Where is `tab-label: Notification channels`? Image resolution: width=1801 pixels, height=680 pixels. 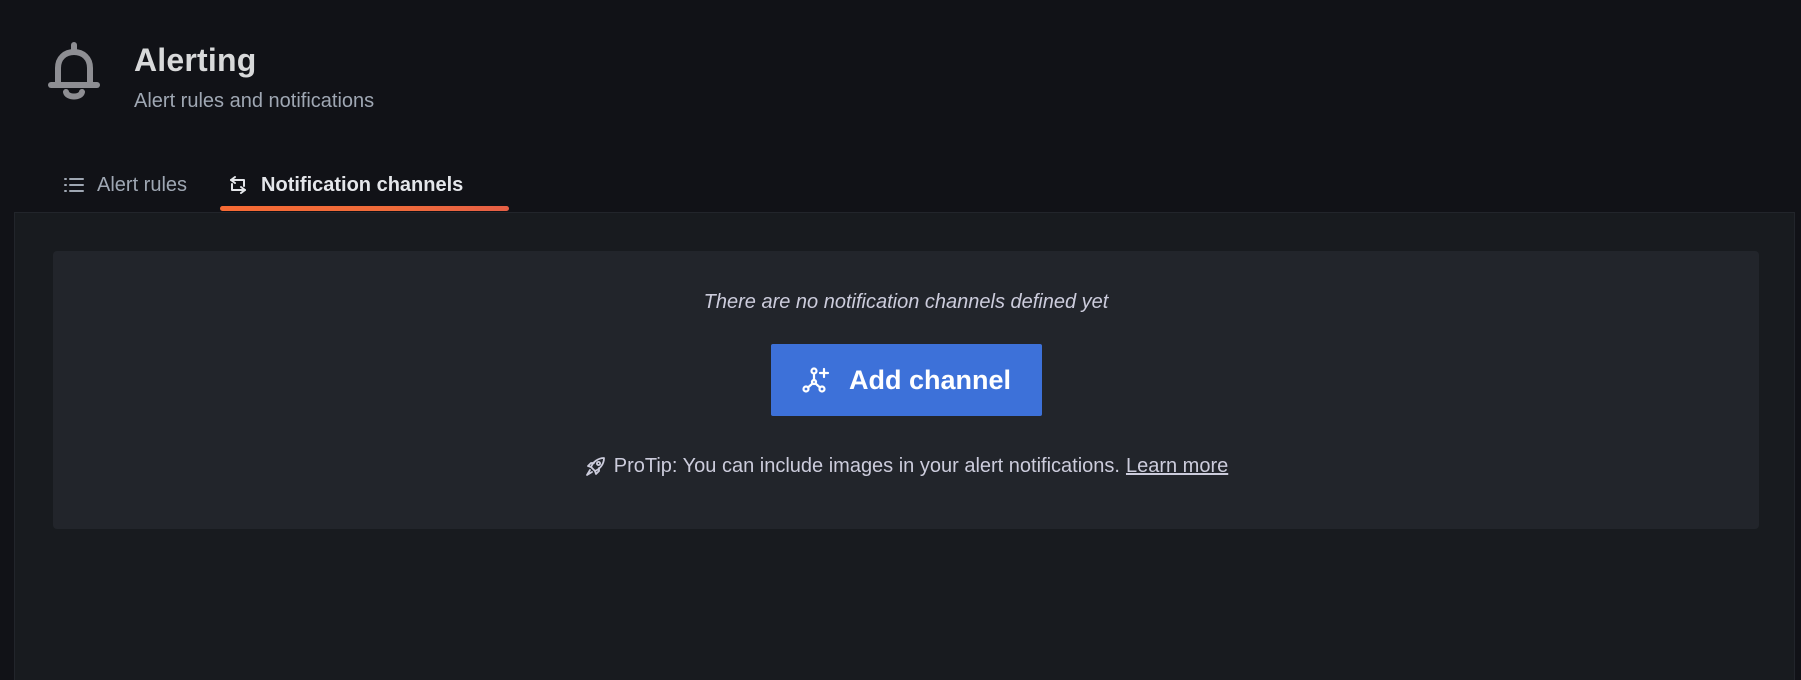 tab-label: Notification channels is located at coordinates (362, 184).